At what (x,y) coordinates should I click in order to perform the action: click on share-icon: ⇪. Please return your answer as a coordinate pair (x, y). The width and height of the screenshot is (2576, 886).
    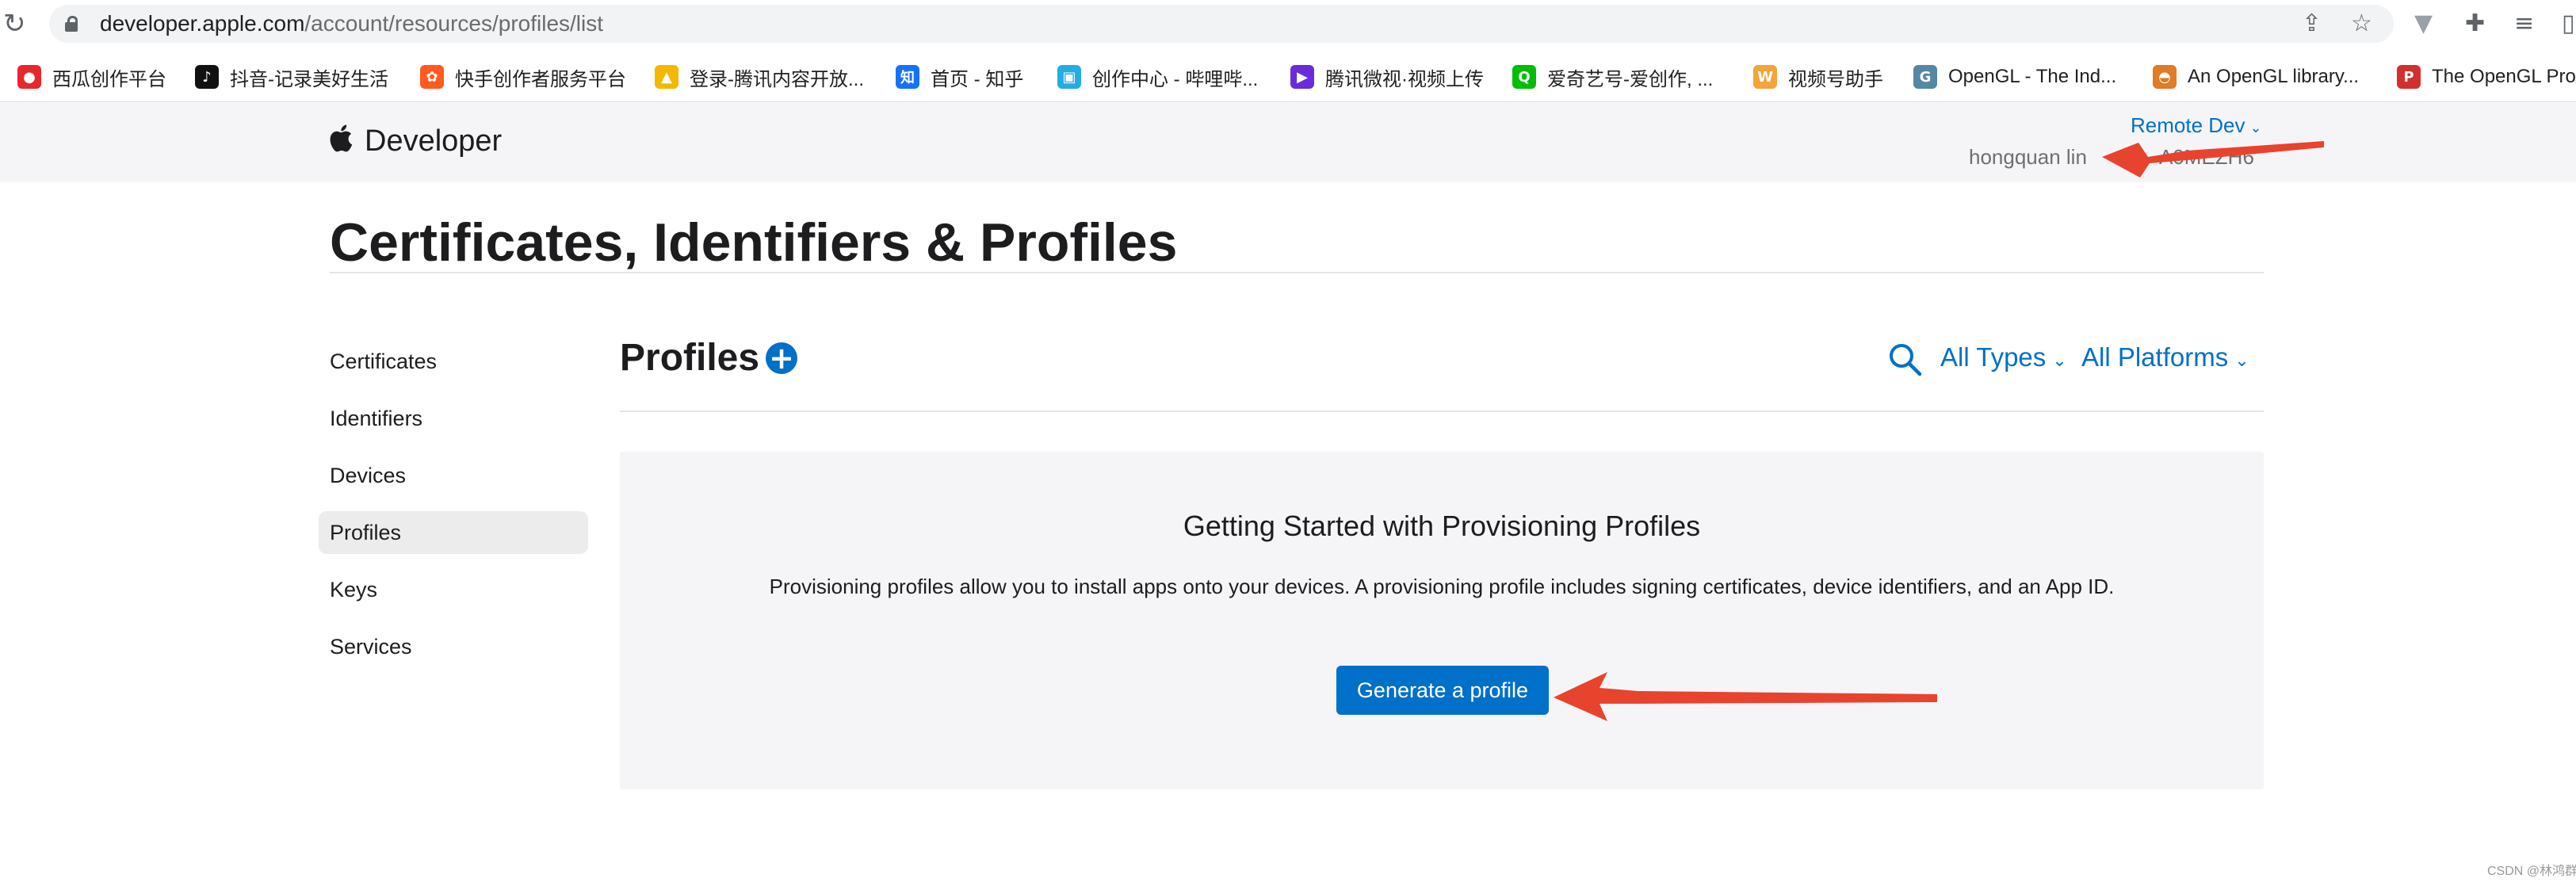
    Looking at the image, I should click on (2312, 24).